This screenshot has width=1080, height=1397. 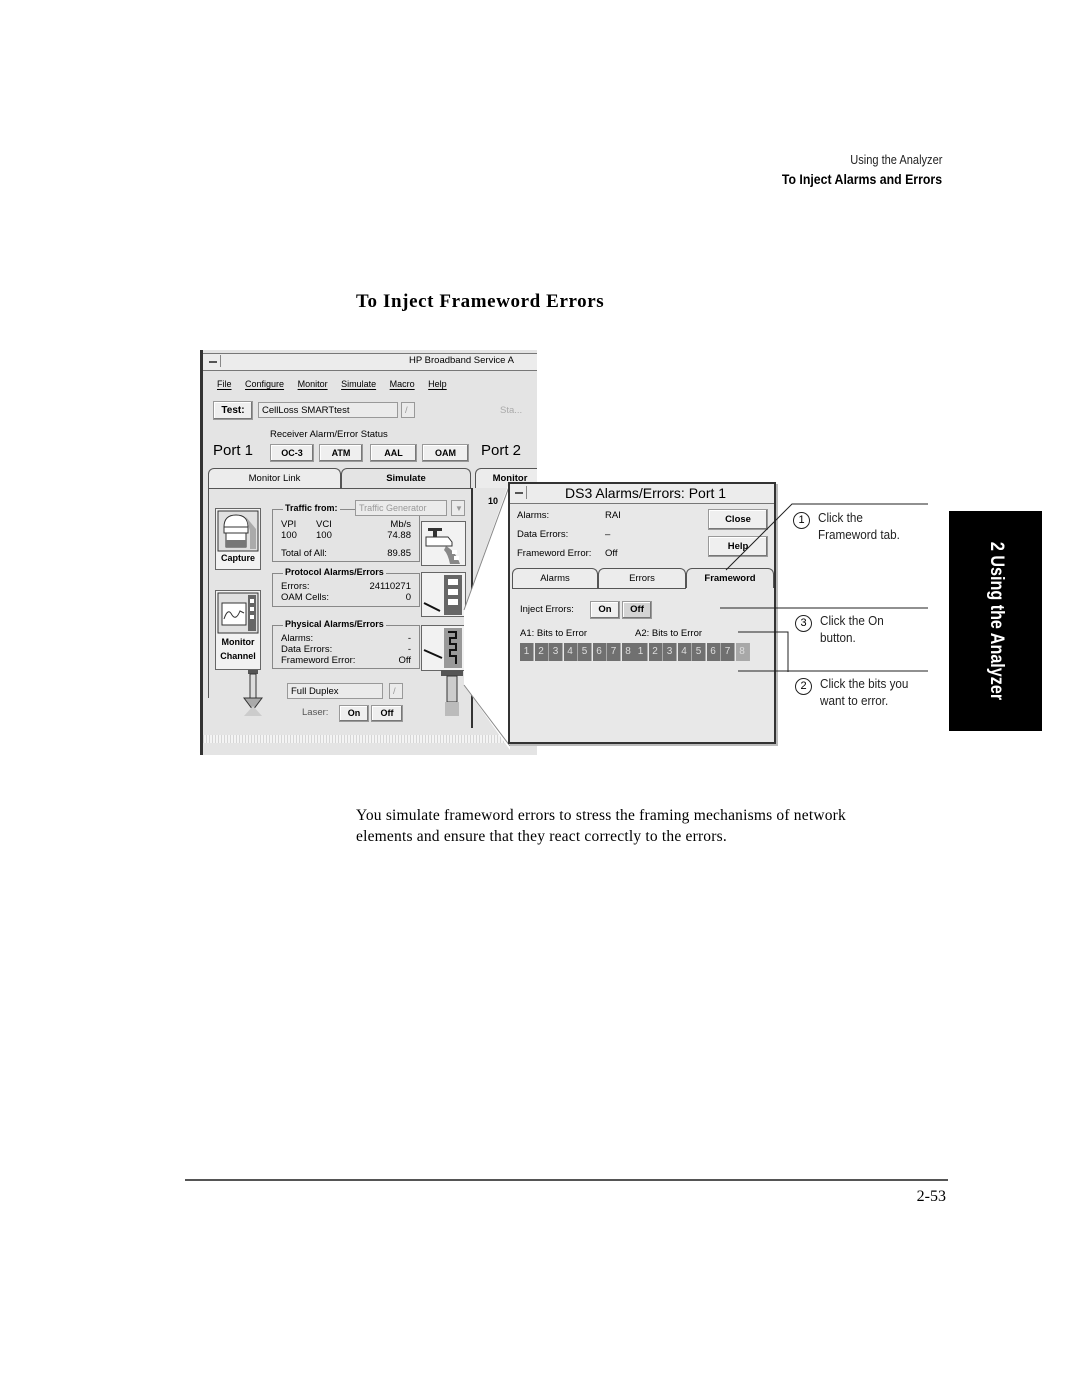 I want to click on monitor-channel-label-2: Channel, so click(x=238, y=656).